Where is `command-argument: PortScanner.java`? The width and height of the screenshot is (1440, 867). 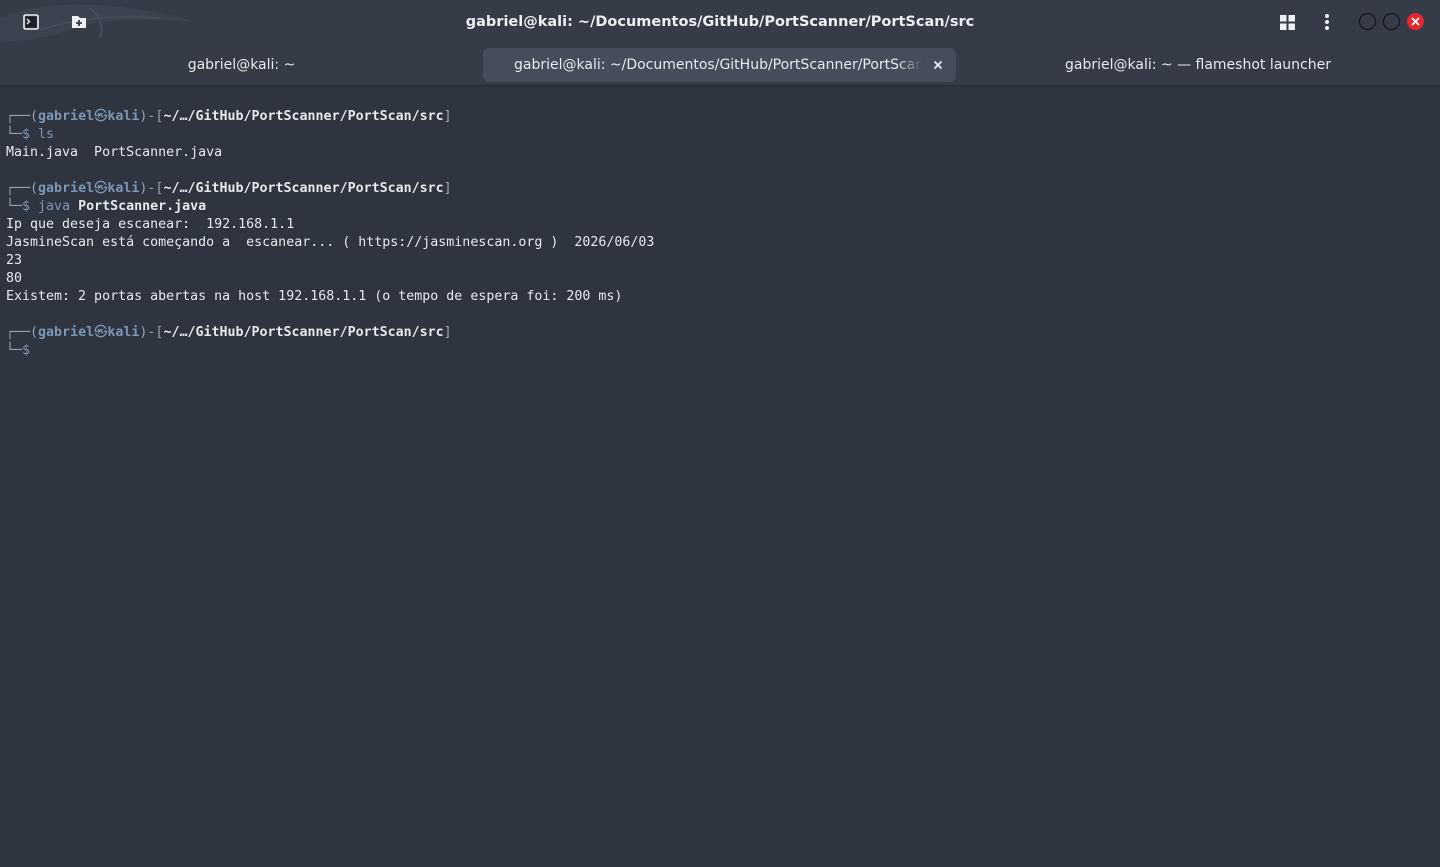
command-argument: PortScanner.java is located at coordinates (142, 206).